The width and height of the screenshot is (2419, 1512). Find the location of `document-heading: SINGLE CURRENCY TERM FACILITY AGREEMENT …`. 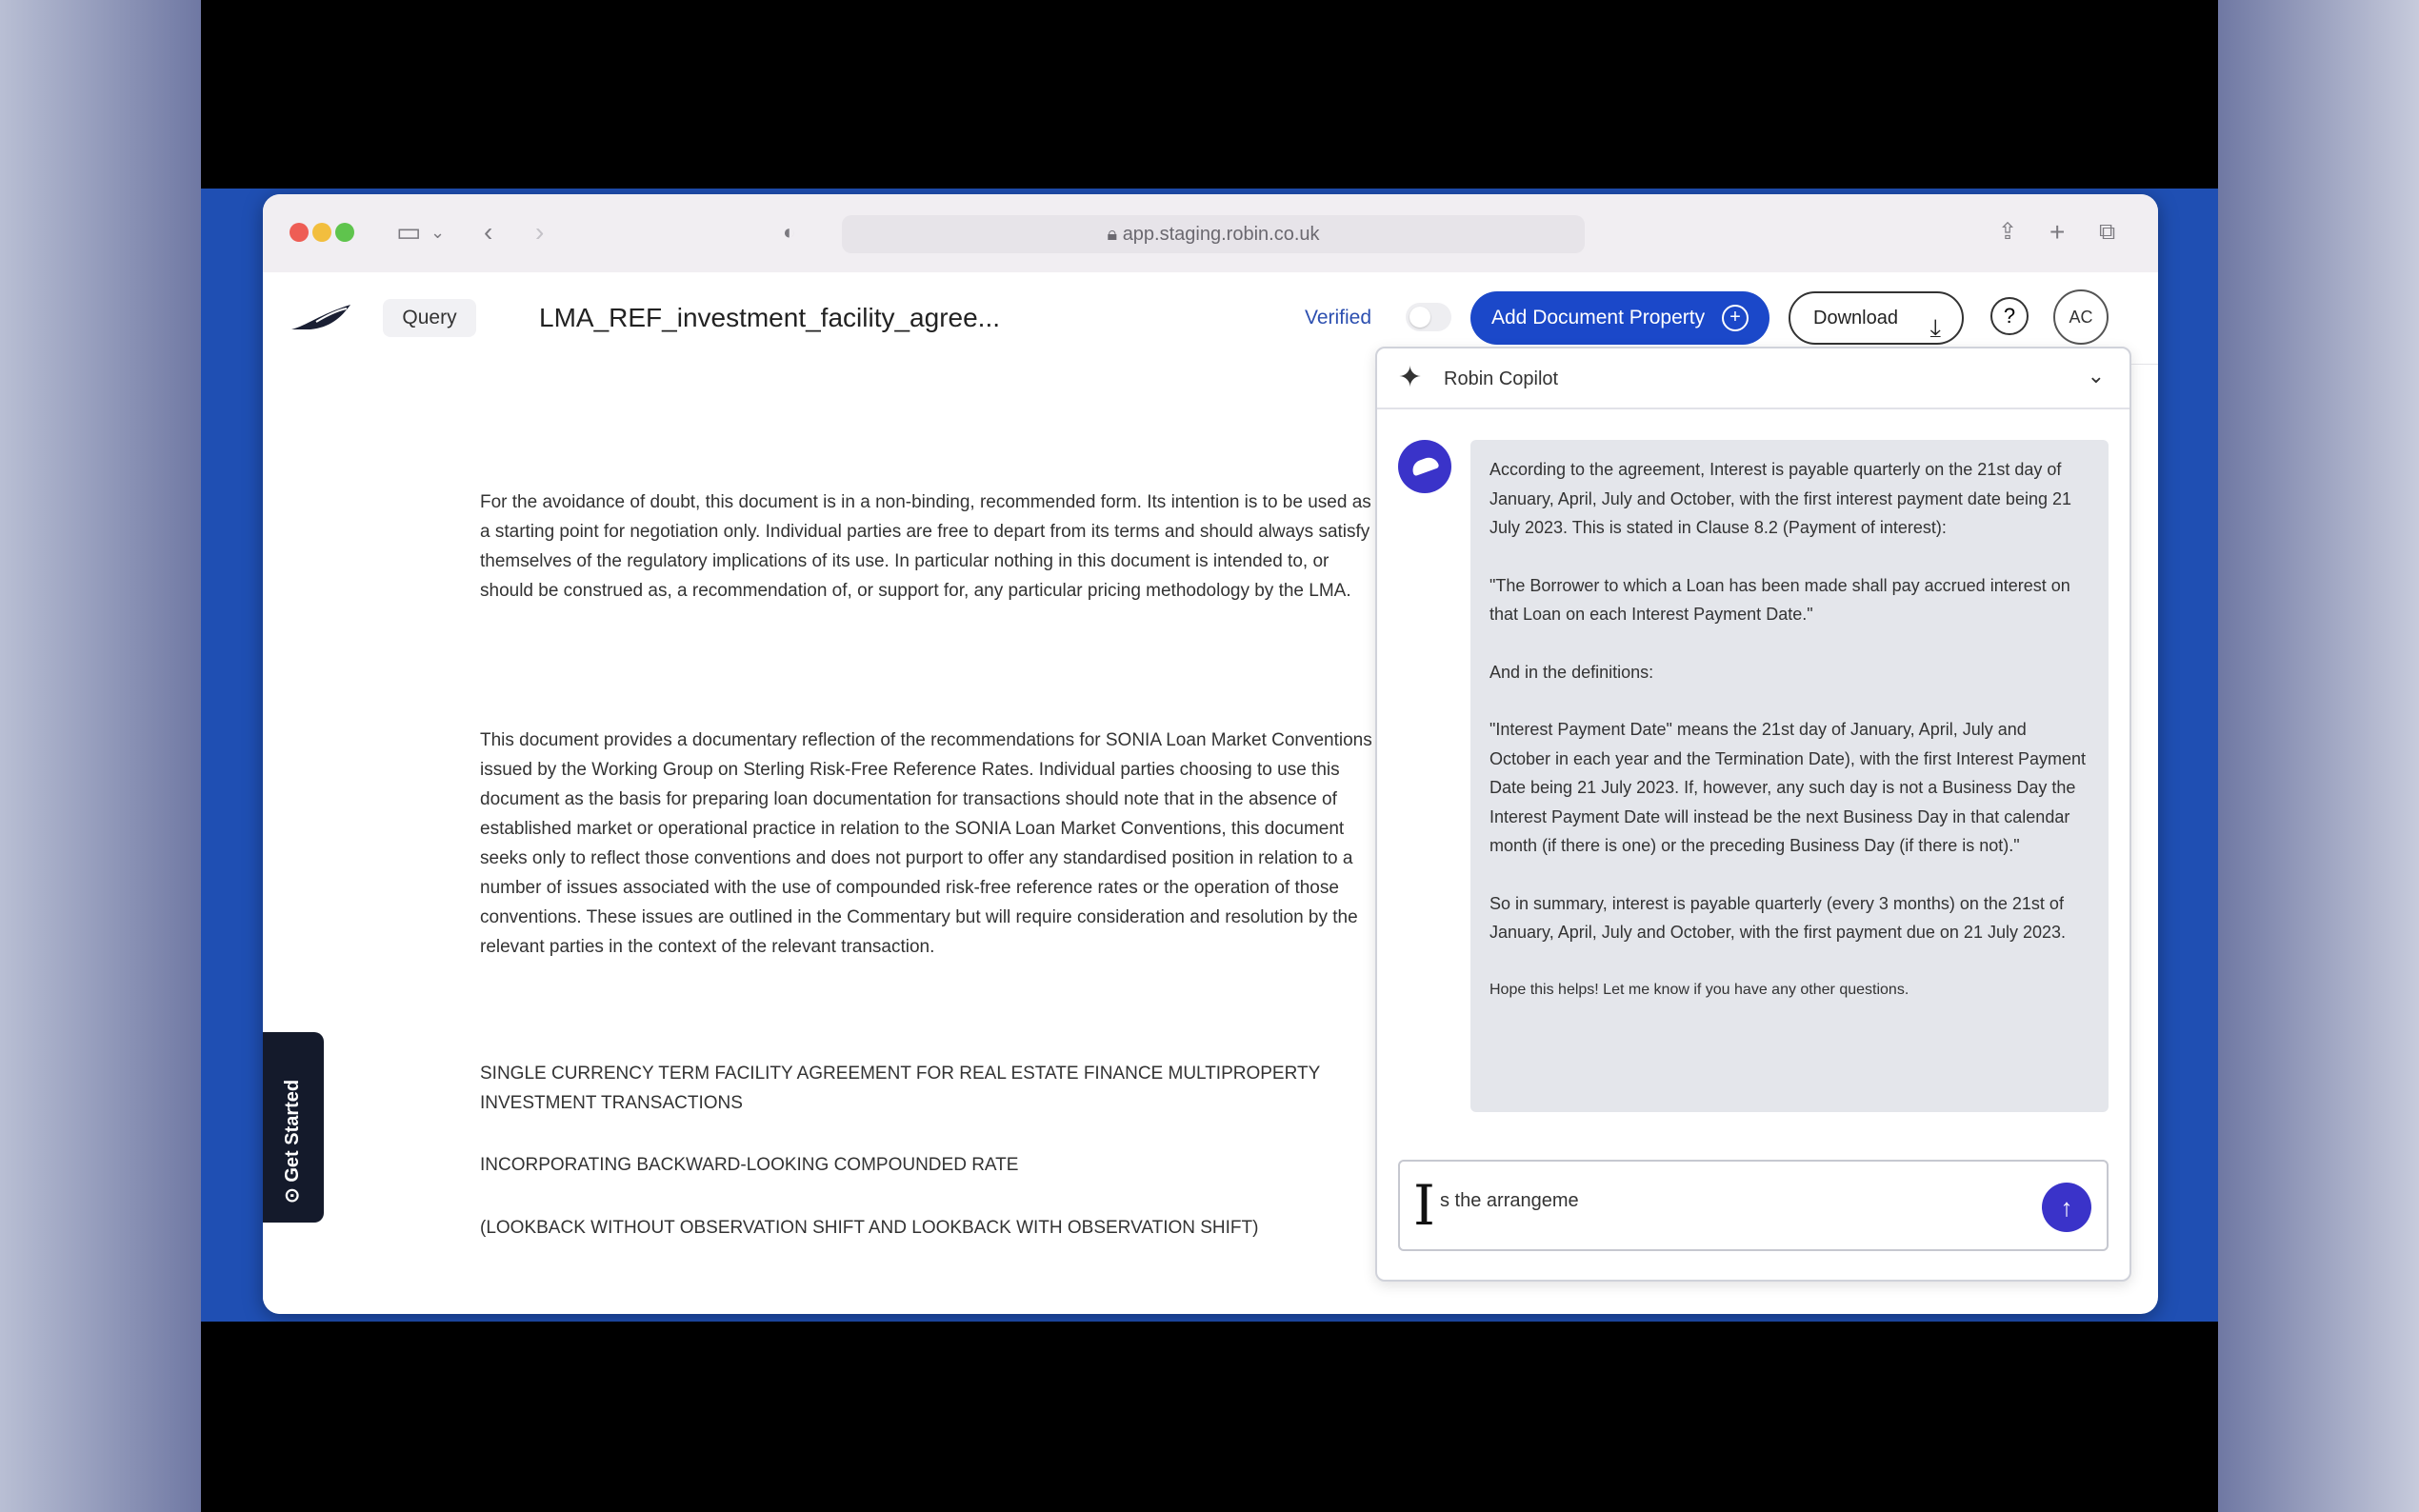

document-heading: SINGLE CURRENCY TERM FACILITY AGREEMENT … is located at coordinates (900, 1088).